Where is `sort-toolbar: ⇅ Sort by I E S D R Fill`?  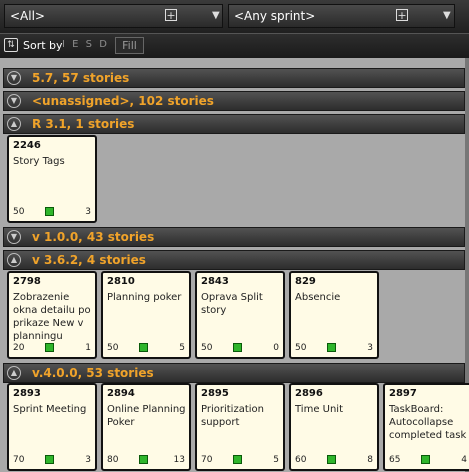 sort-toolbar: ⇅ Sort by I E S D R Fill is located at coordinates (234, 45).